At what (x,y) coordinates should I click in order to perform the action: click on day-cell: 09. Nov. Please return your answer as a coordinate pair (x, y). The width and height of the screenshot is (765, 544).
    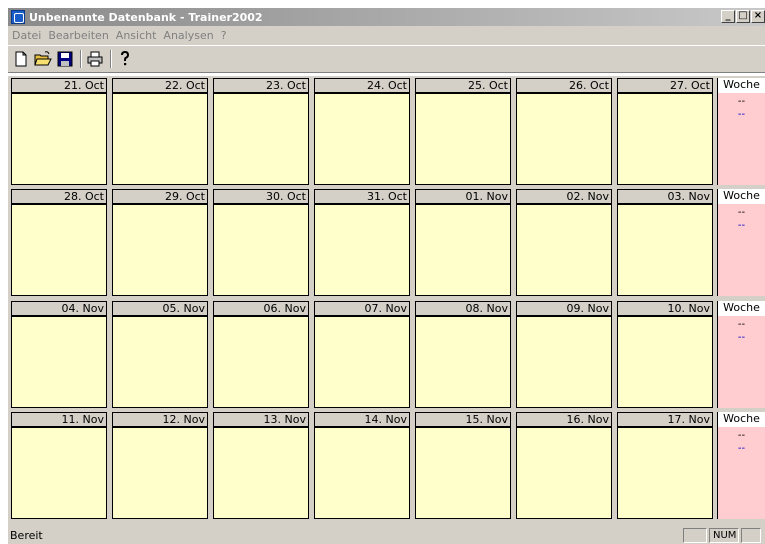
    Looking at the image, I should click on (564, 354).